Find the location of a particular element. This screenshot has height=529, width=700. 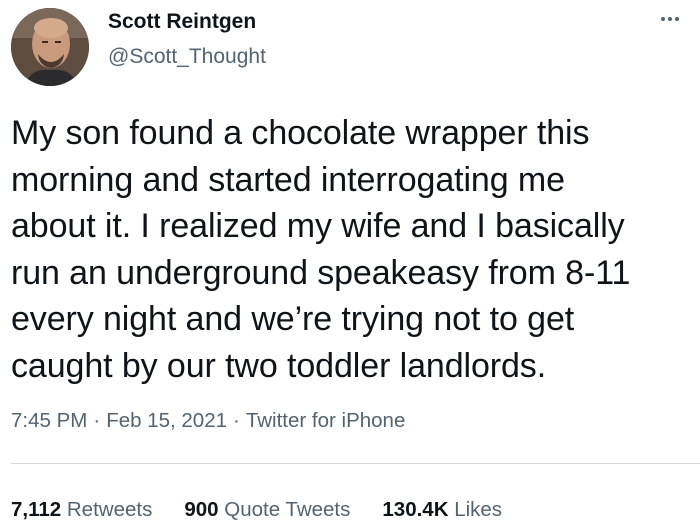

likes-count: 130.4K is located at coordinates (415, 509).